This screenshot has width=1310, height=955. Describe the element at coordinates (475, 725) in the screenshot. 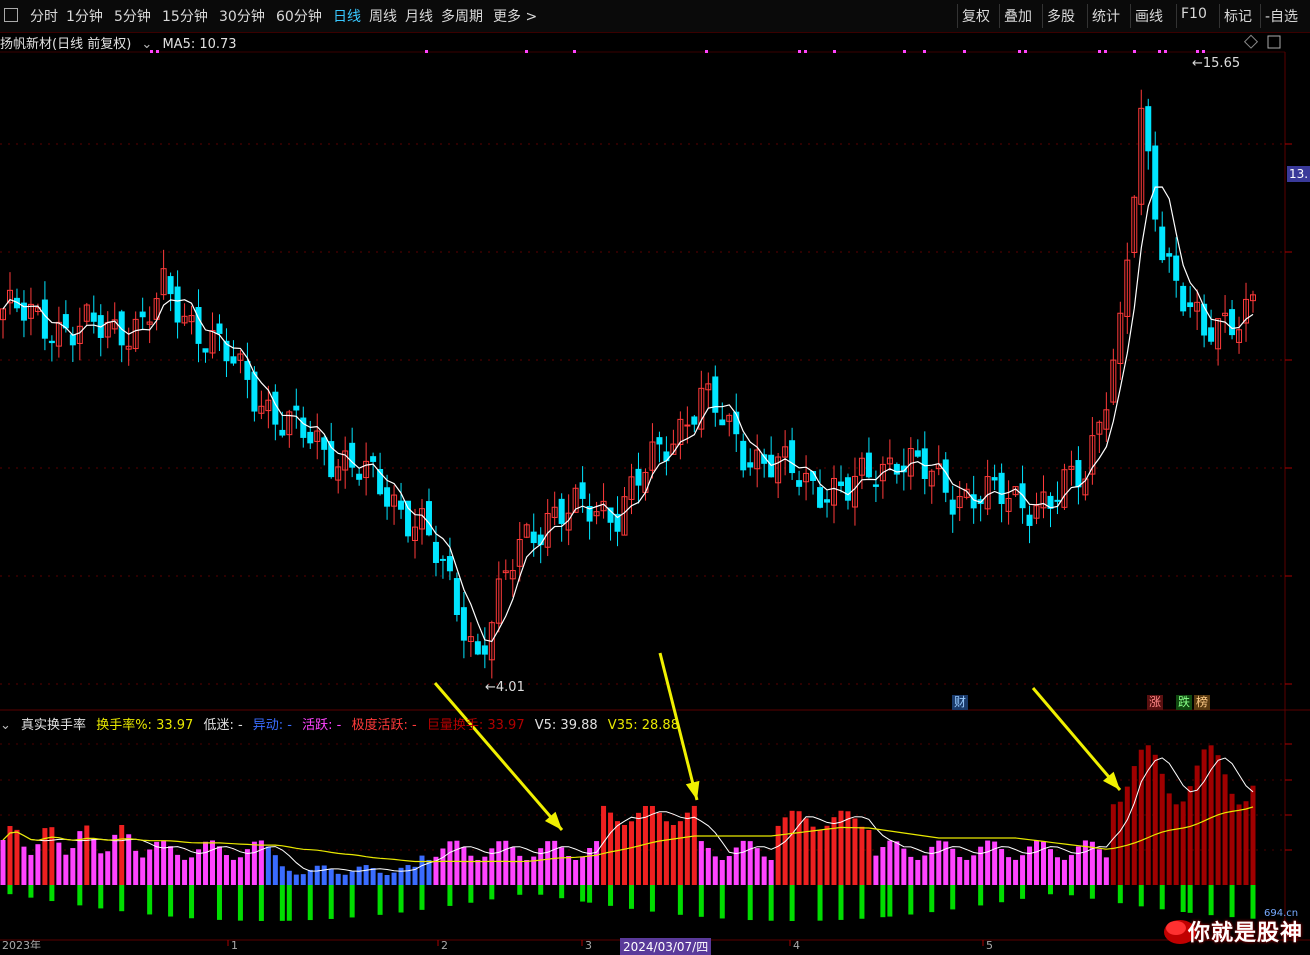

I see `huge-value: 巨量换手: 33.97` at that location.